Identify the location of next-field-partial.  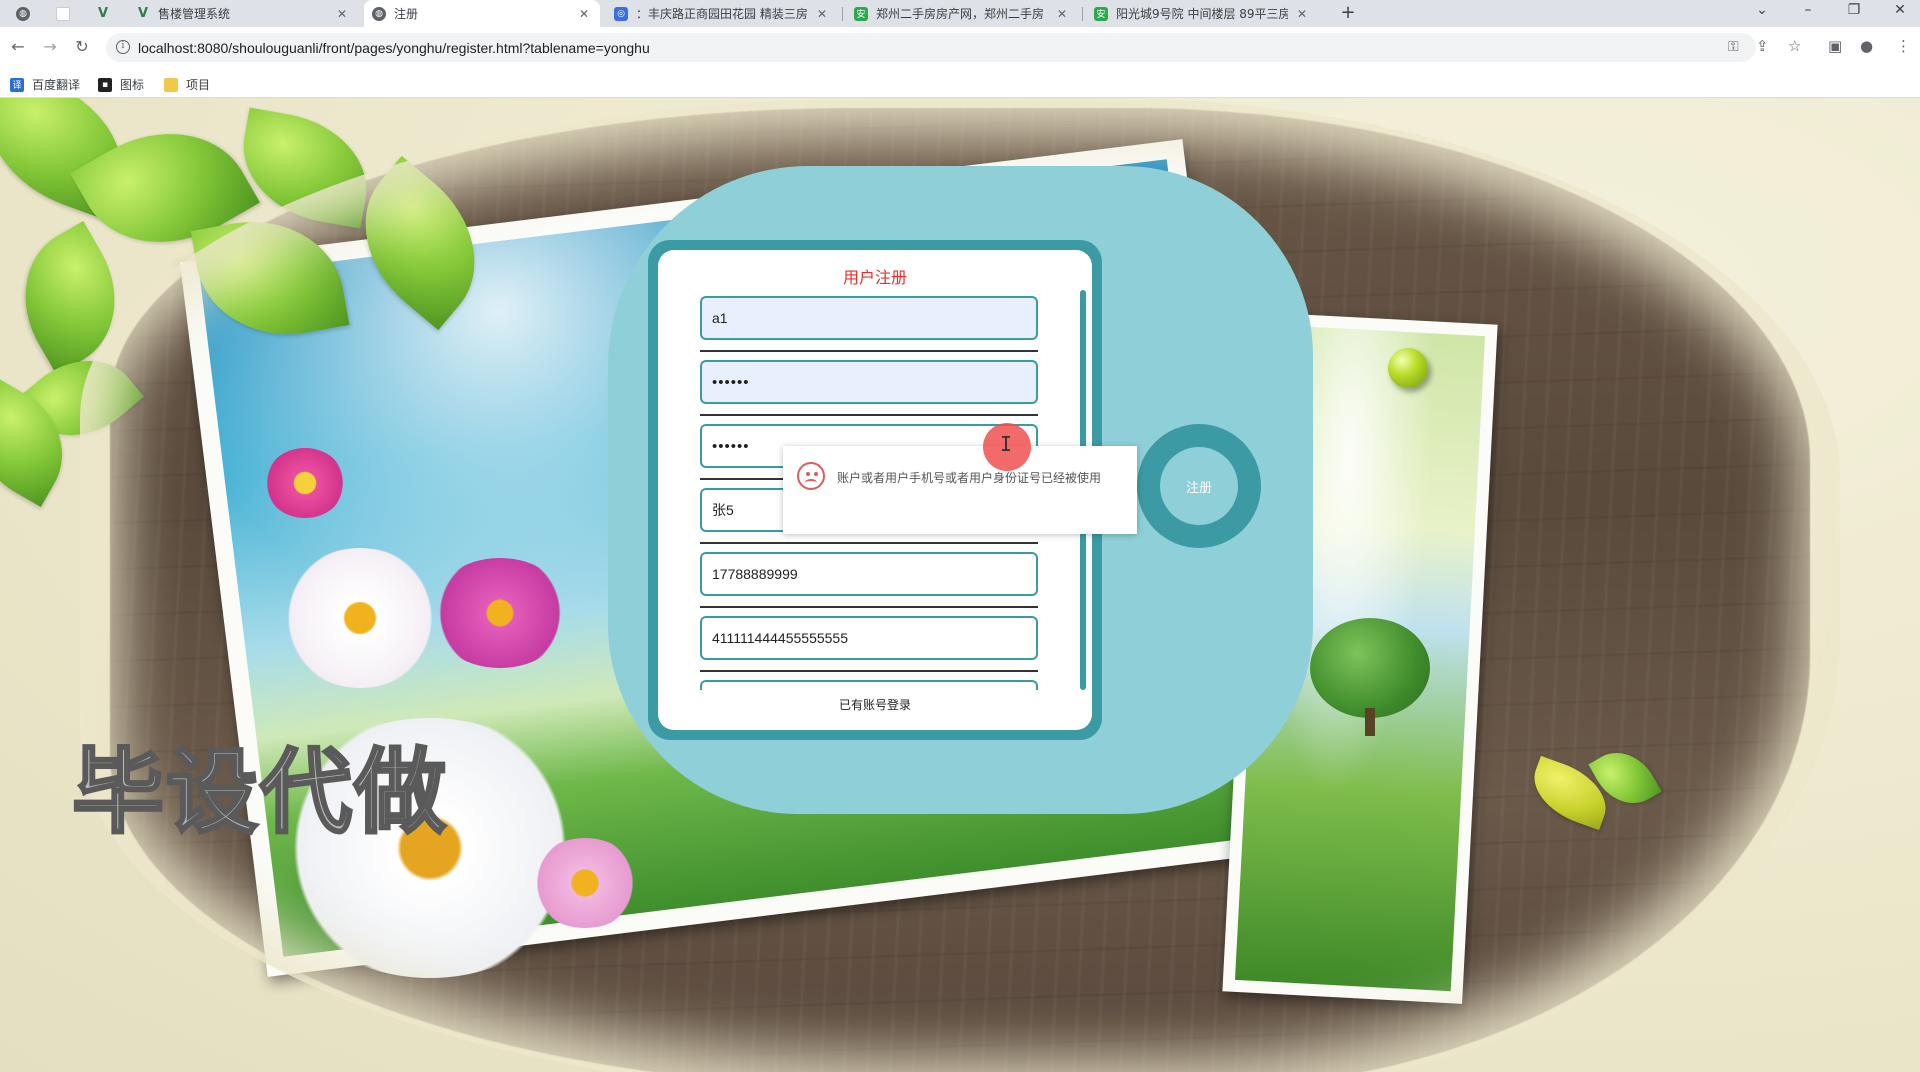
(869, 685).